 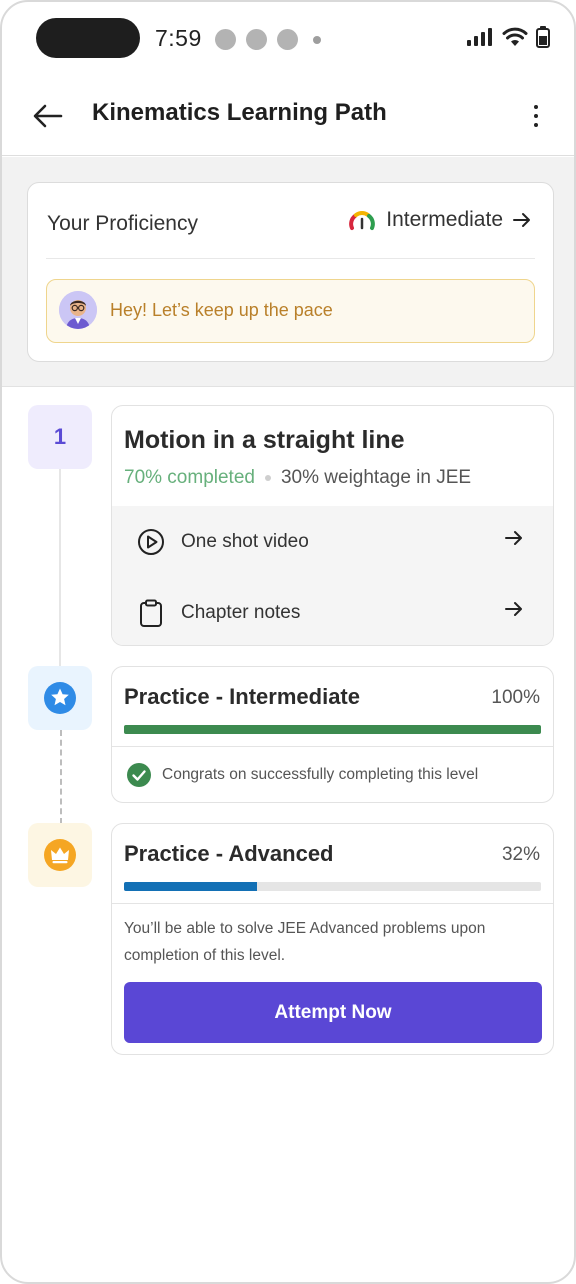 What do you see at coordinates (444, 219) in the screenshot?
I see `proficiency-level: Intermediate` at bounding box center [444, 219].